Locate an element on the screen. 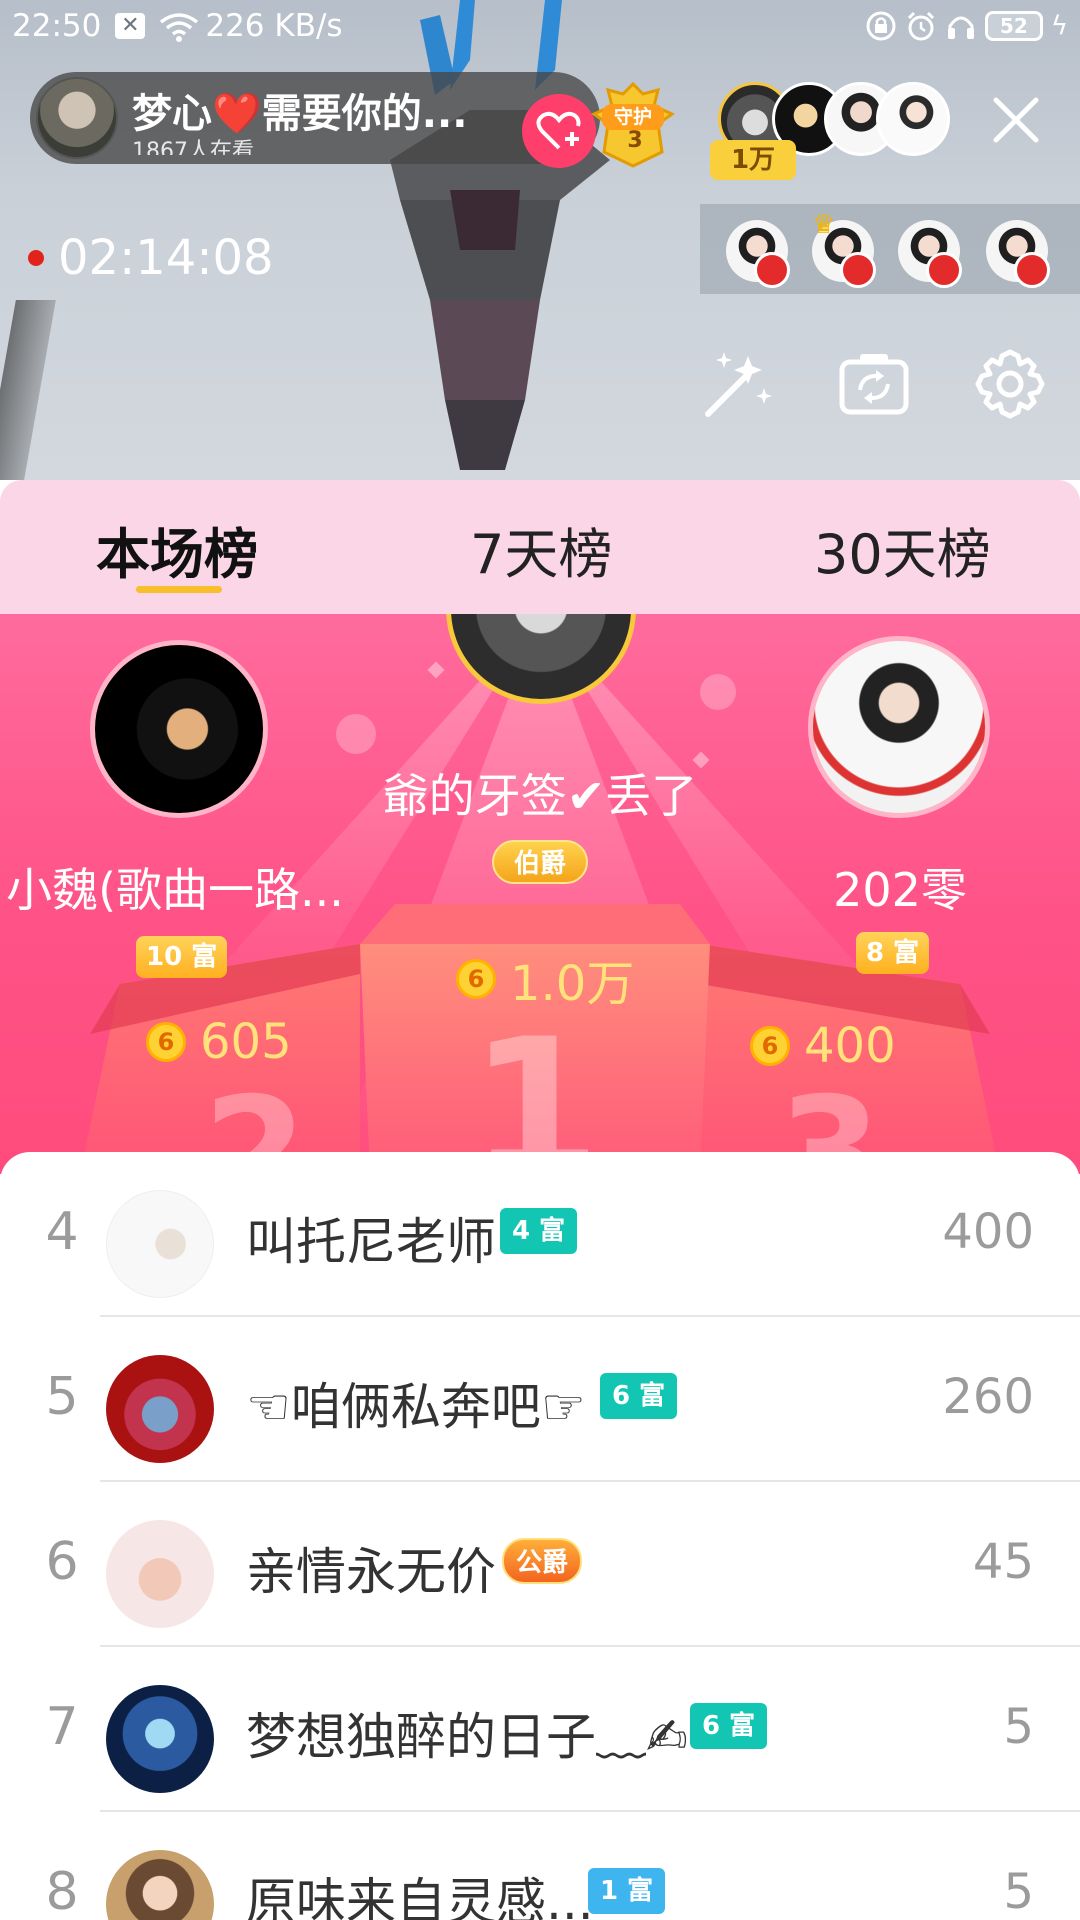  heart-plus-icon is located at coordinates (558, 130).